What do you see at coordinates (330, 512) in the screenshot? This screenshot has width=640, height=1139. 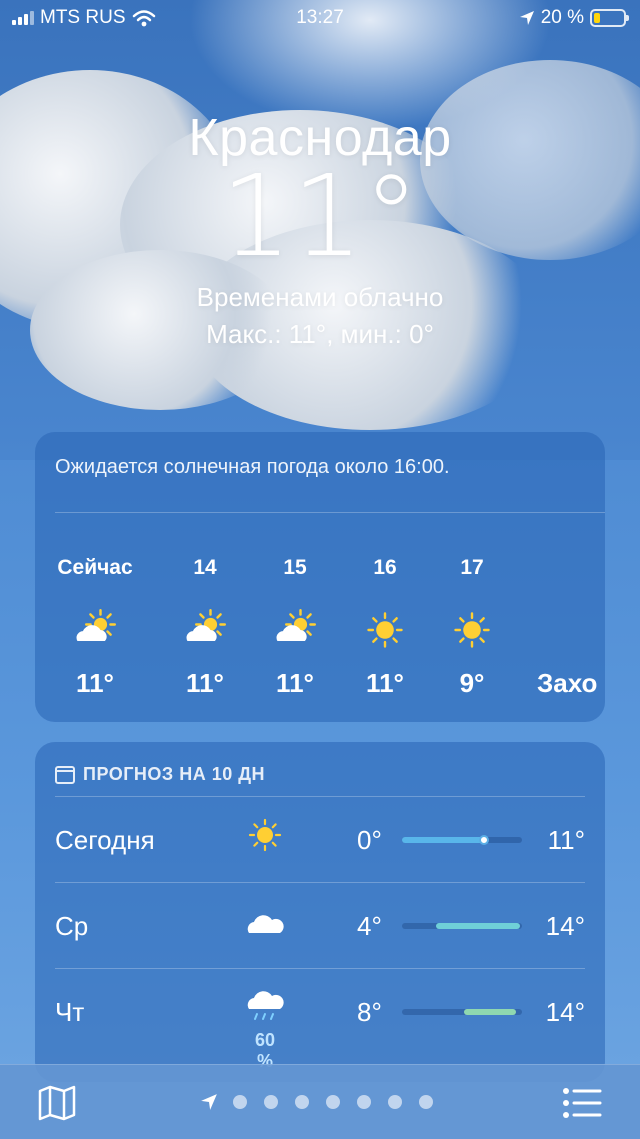 I see `divider` at bounding box center [330, 512].